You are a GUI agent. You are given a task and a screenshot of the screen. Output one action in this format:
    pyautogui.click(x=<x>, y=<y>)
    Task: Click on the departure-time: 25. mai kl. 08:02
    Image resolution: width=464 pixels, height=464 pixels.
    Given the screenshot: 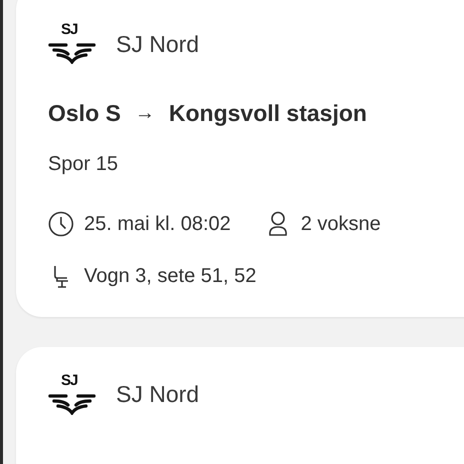 What is the action you would take?
    pyautogui.click(x=157, y=224)
    